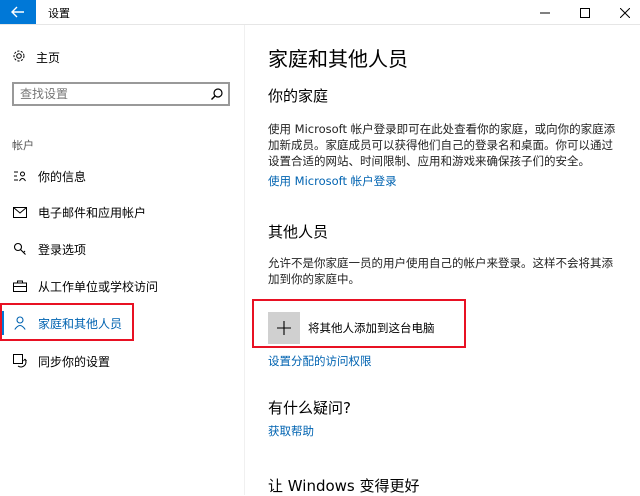 This screenshot has height=496, width=640. I want to click on envelope-icon, so click(20, 212).